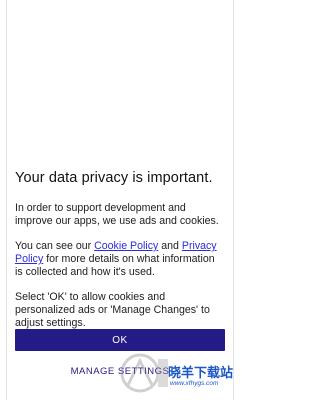  What do you see at coordinates (114, 178) in the screenshot?
I see `privacy-title: Your data privacy is important.` at bounding box center [114, 178].